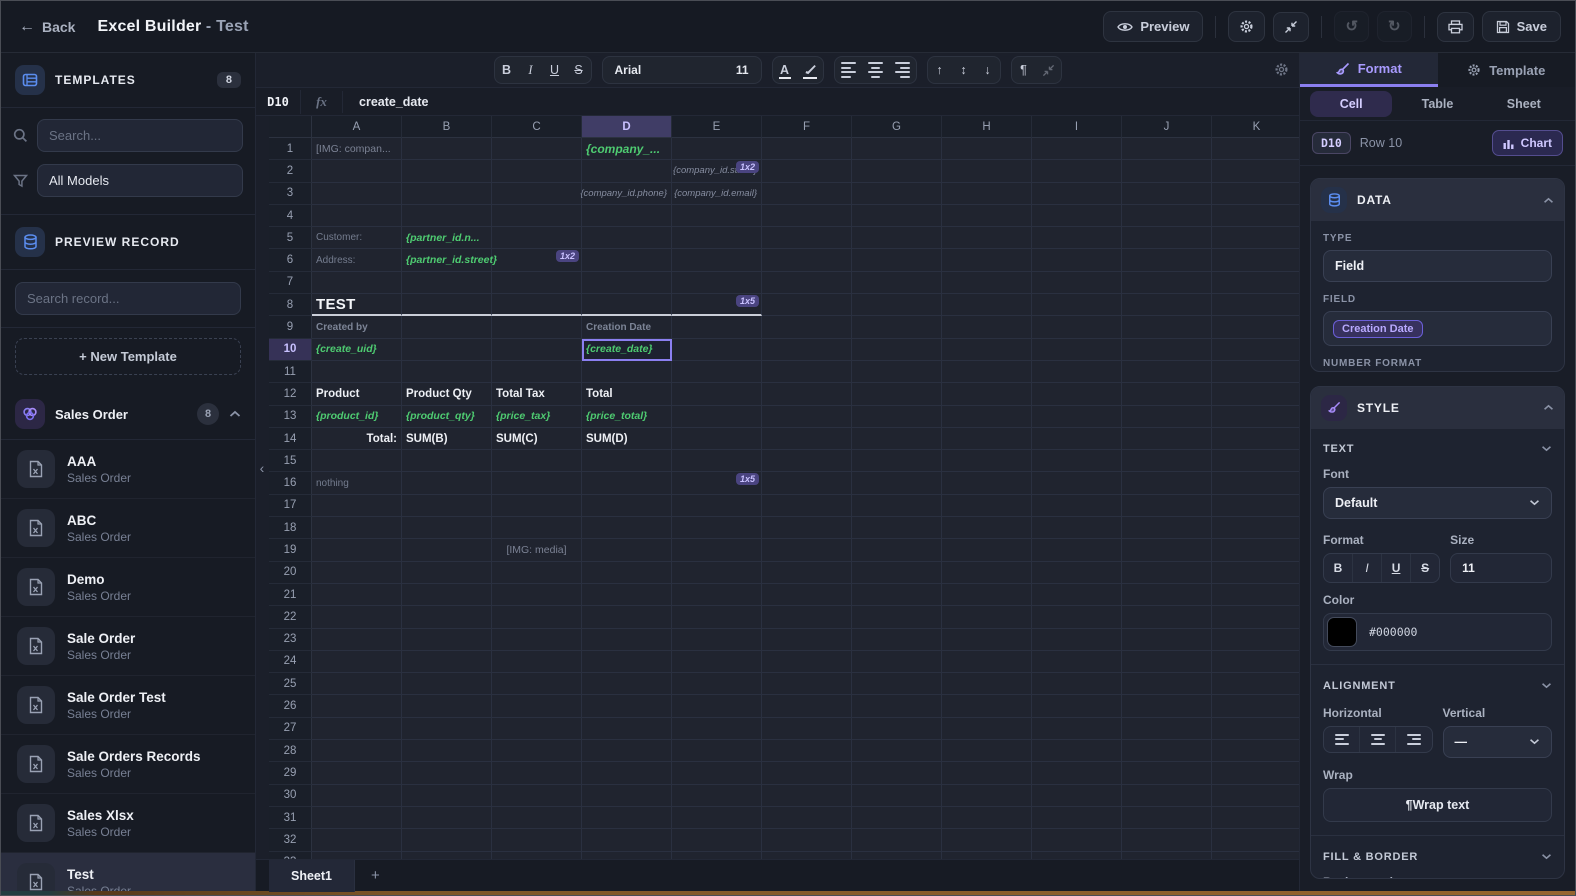  I want to click on print-button, so click(1455, 26).